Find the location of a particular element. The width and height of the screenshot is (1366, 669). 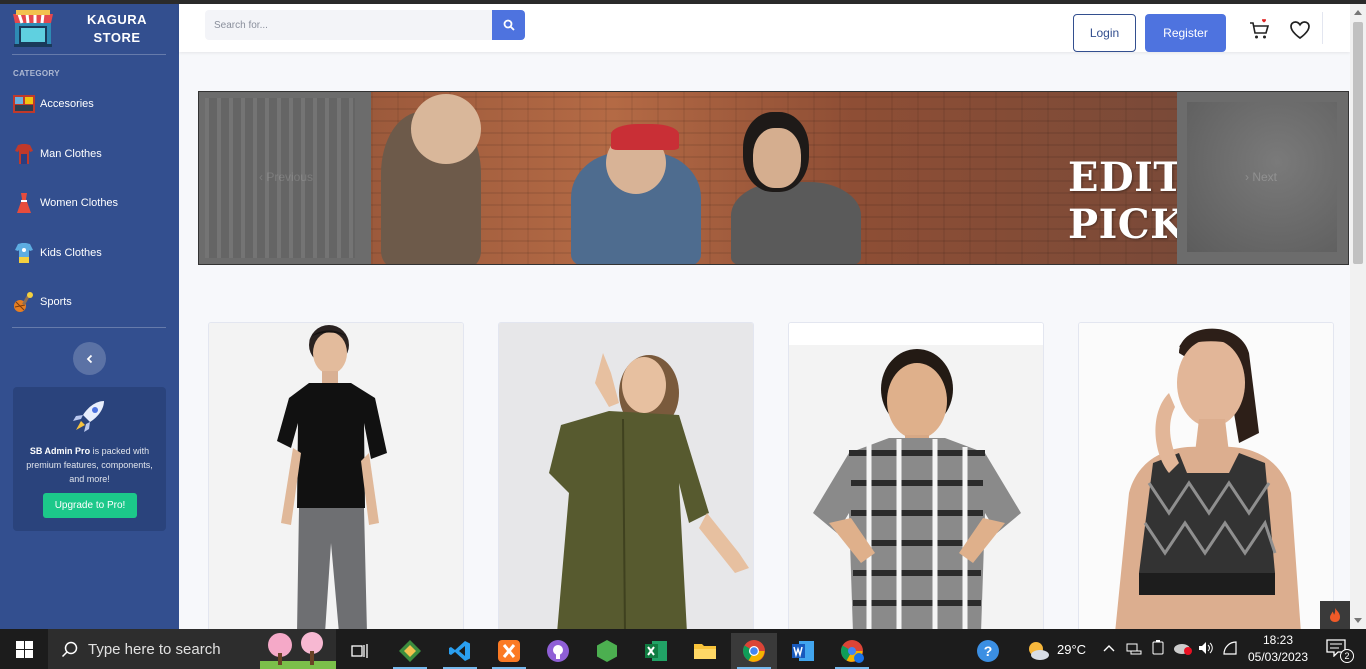

nodejs-icon is located at coordinates (607, 651).